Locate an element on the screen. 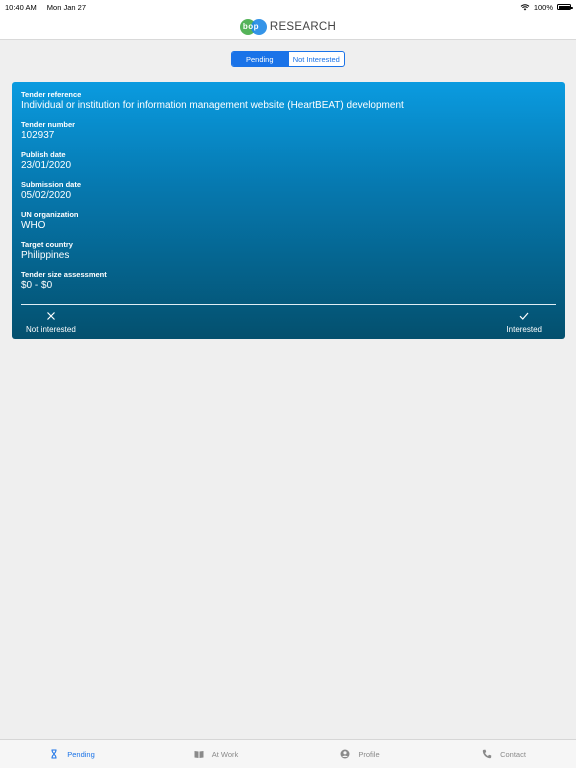  interested-label: Interested is located at coordinates (524, 329).